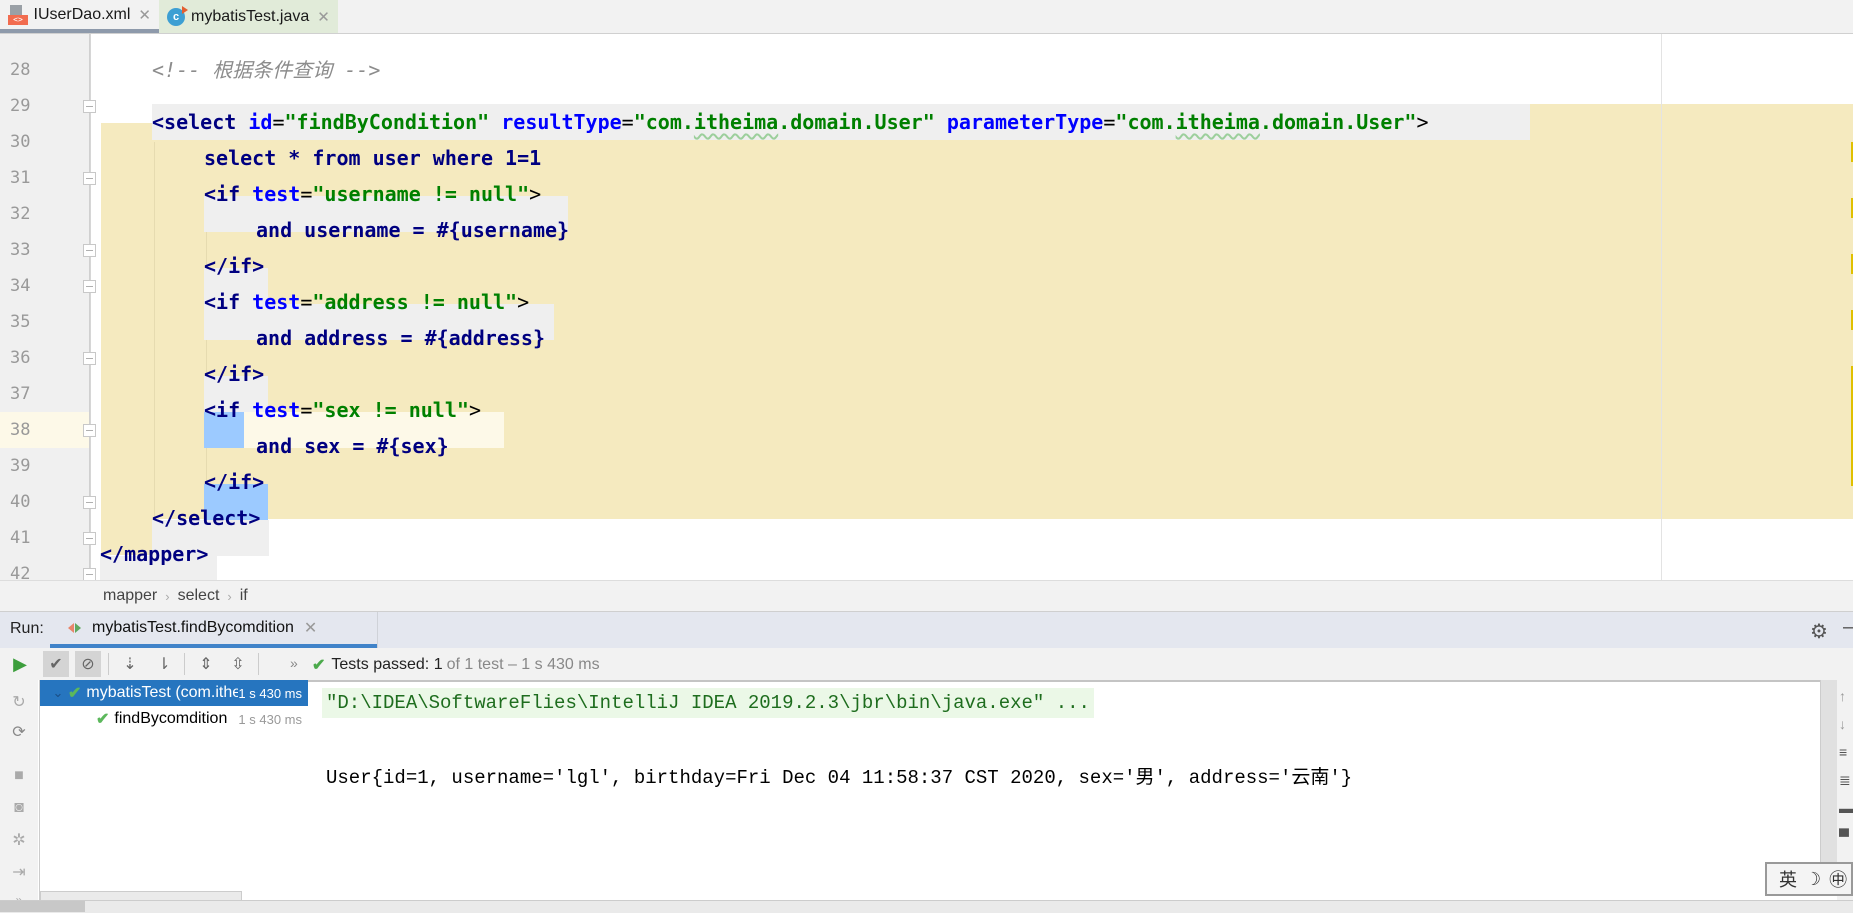  I want to click on tab-iuserdao-xml: <> IUserDao.xml ✕, so click(79, 16).